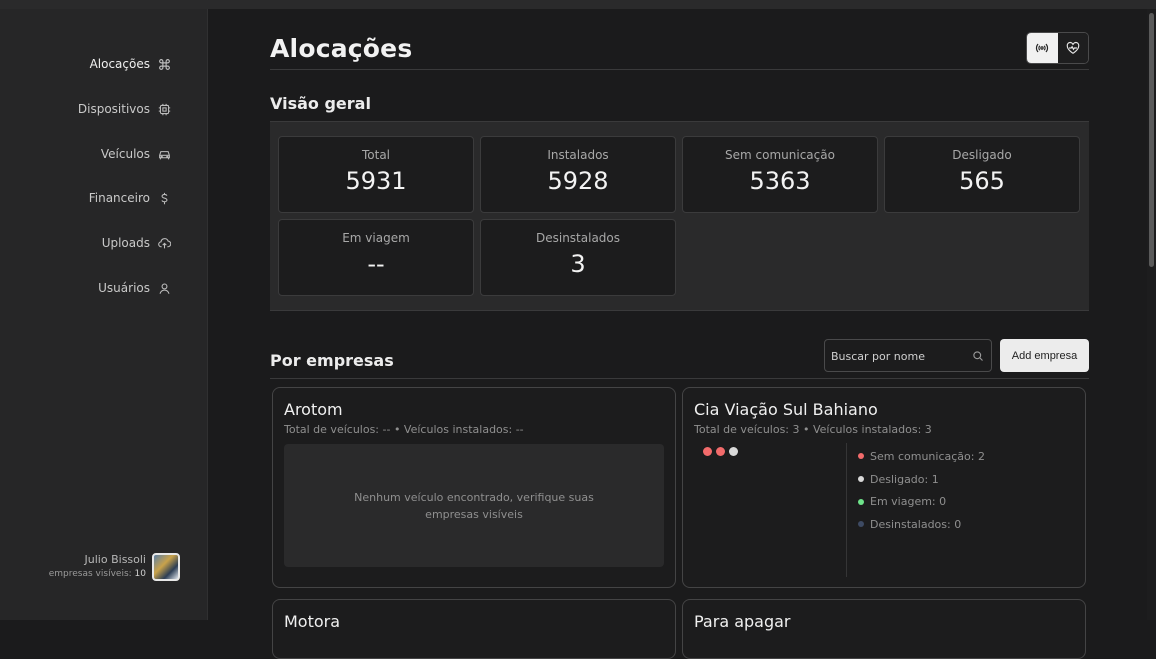 This screenshot has width=1156, height=659. What do you see at coordinates (166, 567) in the screenshot?
I see `avatar` at bounding box center [166, 567].